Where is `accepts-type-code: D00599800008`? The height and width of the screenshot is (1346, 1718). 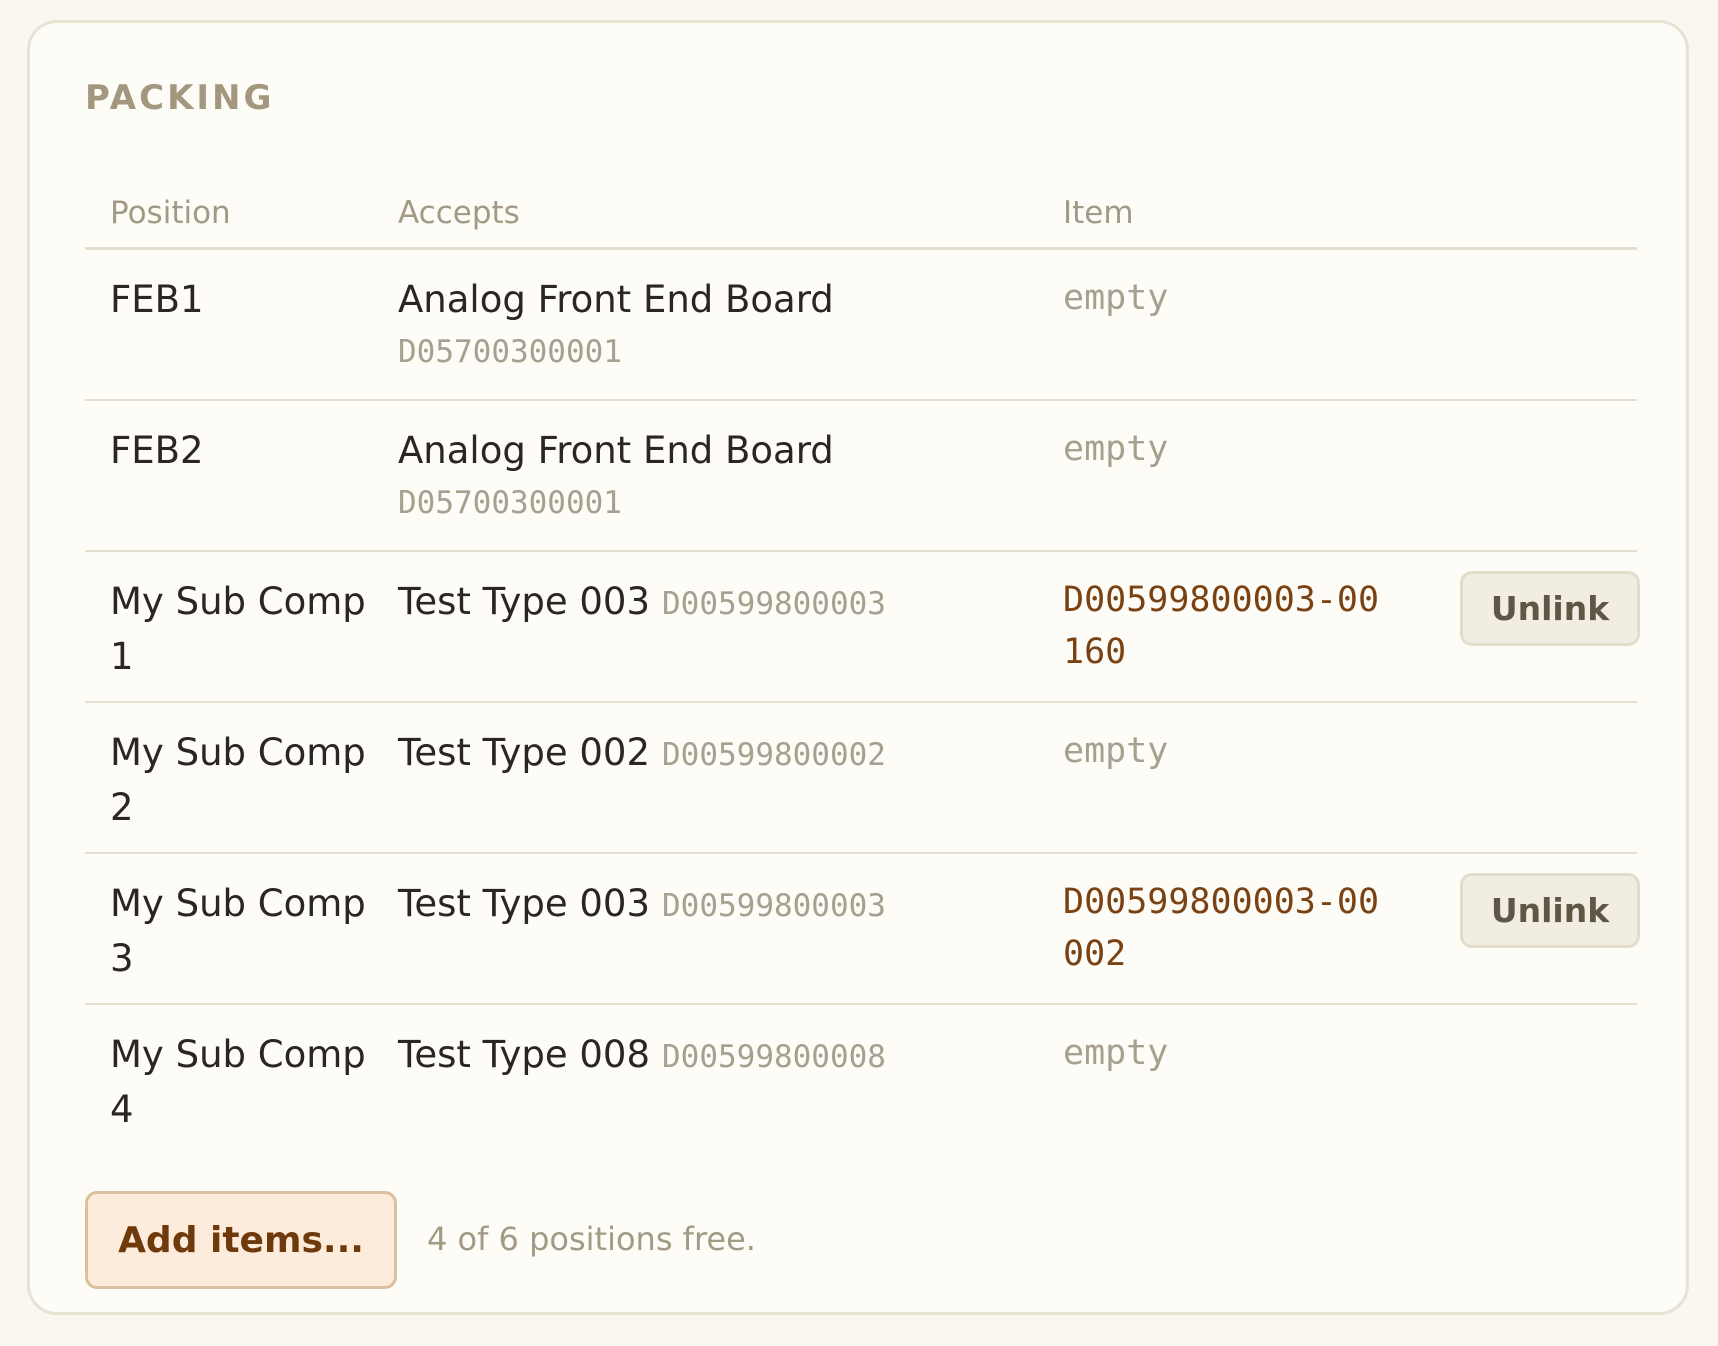 accepts-type-code: D00599800008 is located at coordinates (774, 1057).